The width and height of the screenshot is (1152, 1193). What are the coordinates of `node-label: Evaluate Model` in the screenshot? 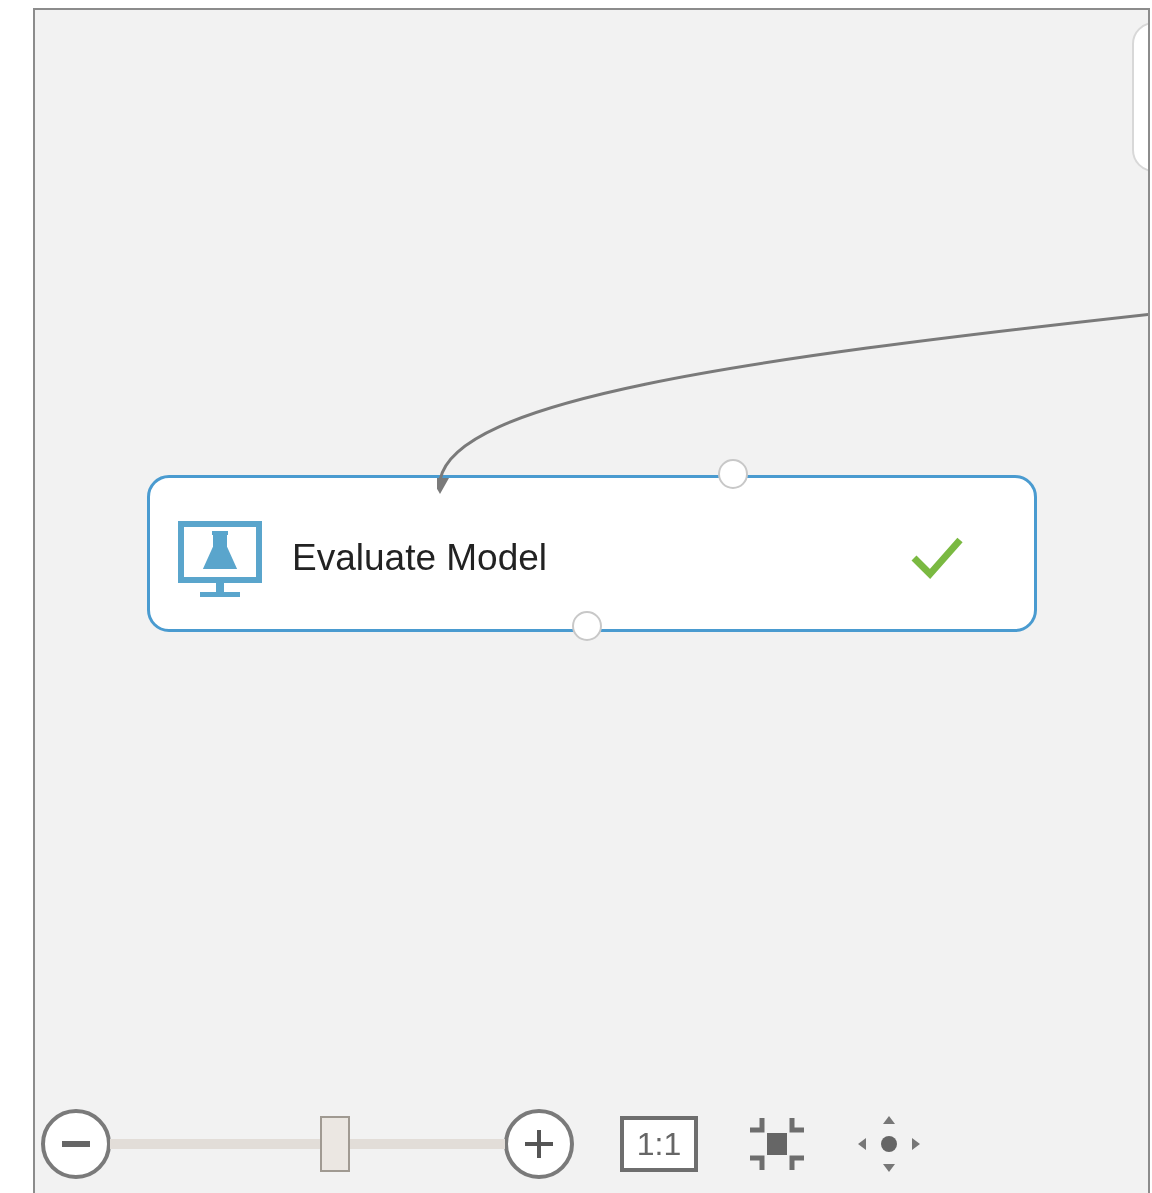 It's located at (420, 558).